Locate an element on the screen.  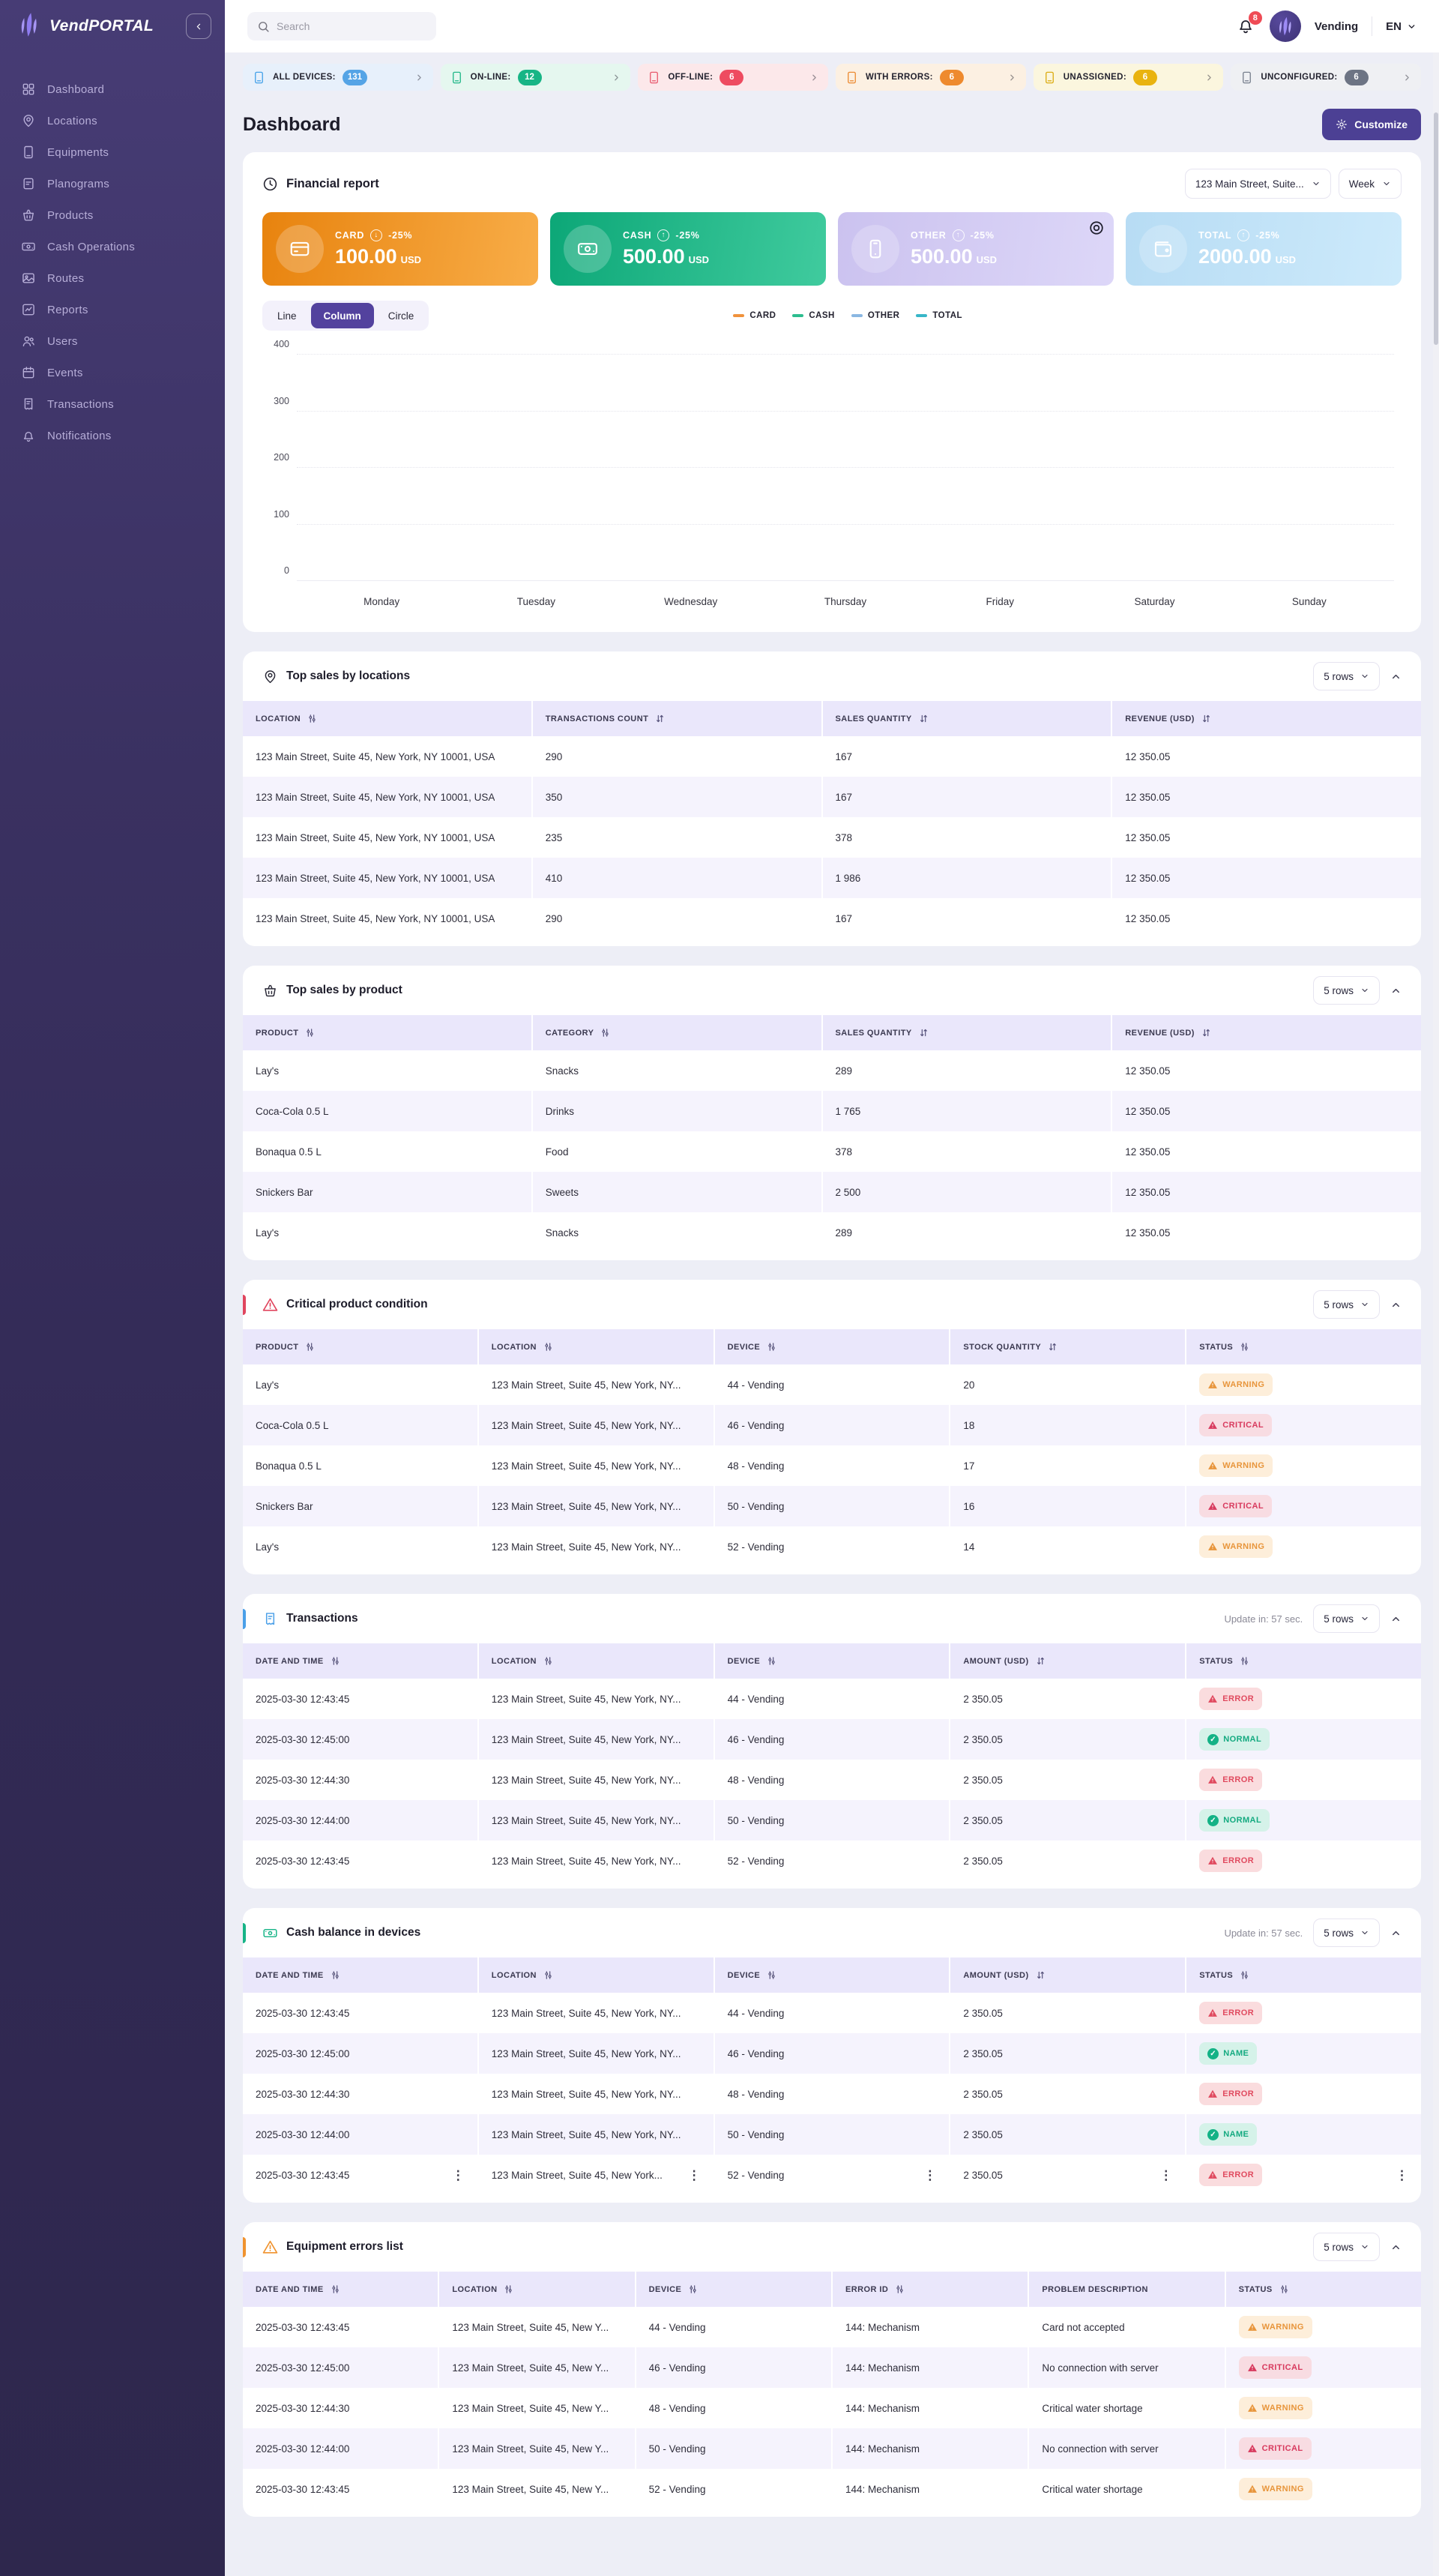
language-selector: EN is located at coordinates (1401, 26).